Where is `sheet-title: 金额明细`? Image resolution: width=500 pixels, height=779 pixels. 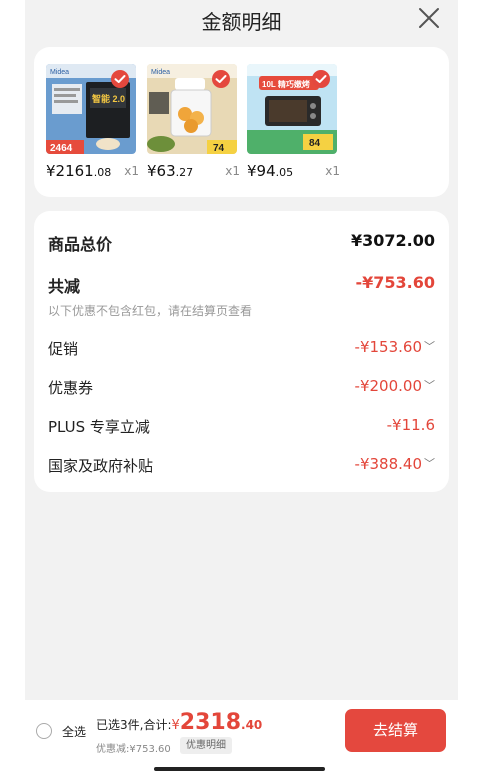
sheet-title: 金额明细 is located at coordinates (241, 22).